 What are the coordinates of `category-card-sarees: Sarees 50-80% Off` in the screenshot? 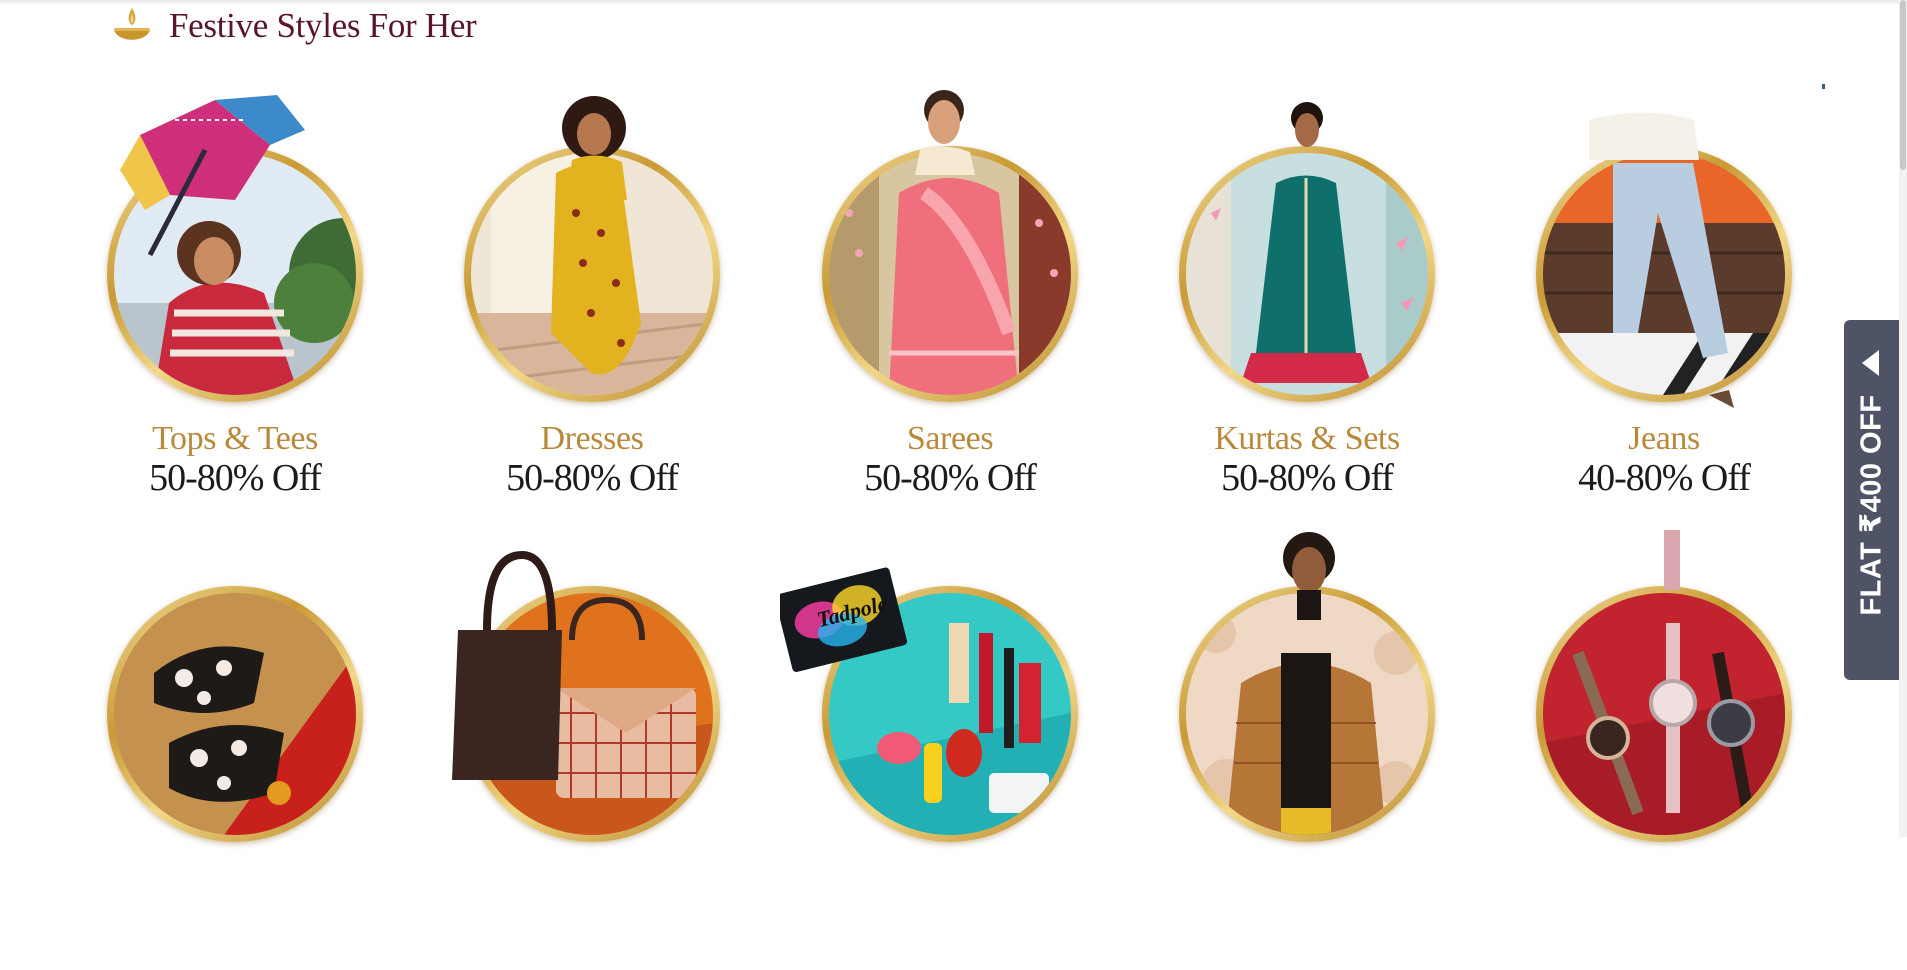 It's located at (930, 310).